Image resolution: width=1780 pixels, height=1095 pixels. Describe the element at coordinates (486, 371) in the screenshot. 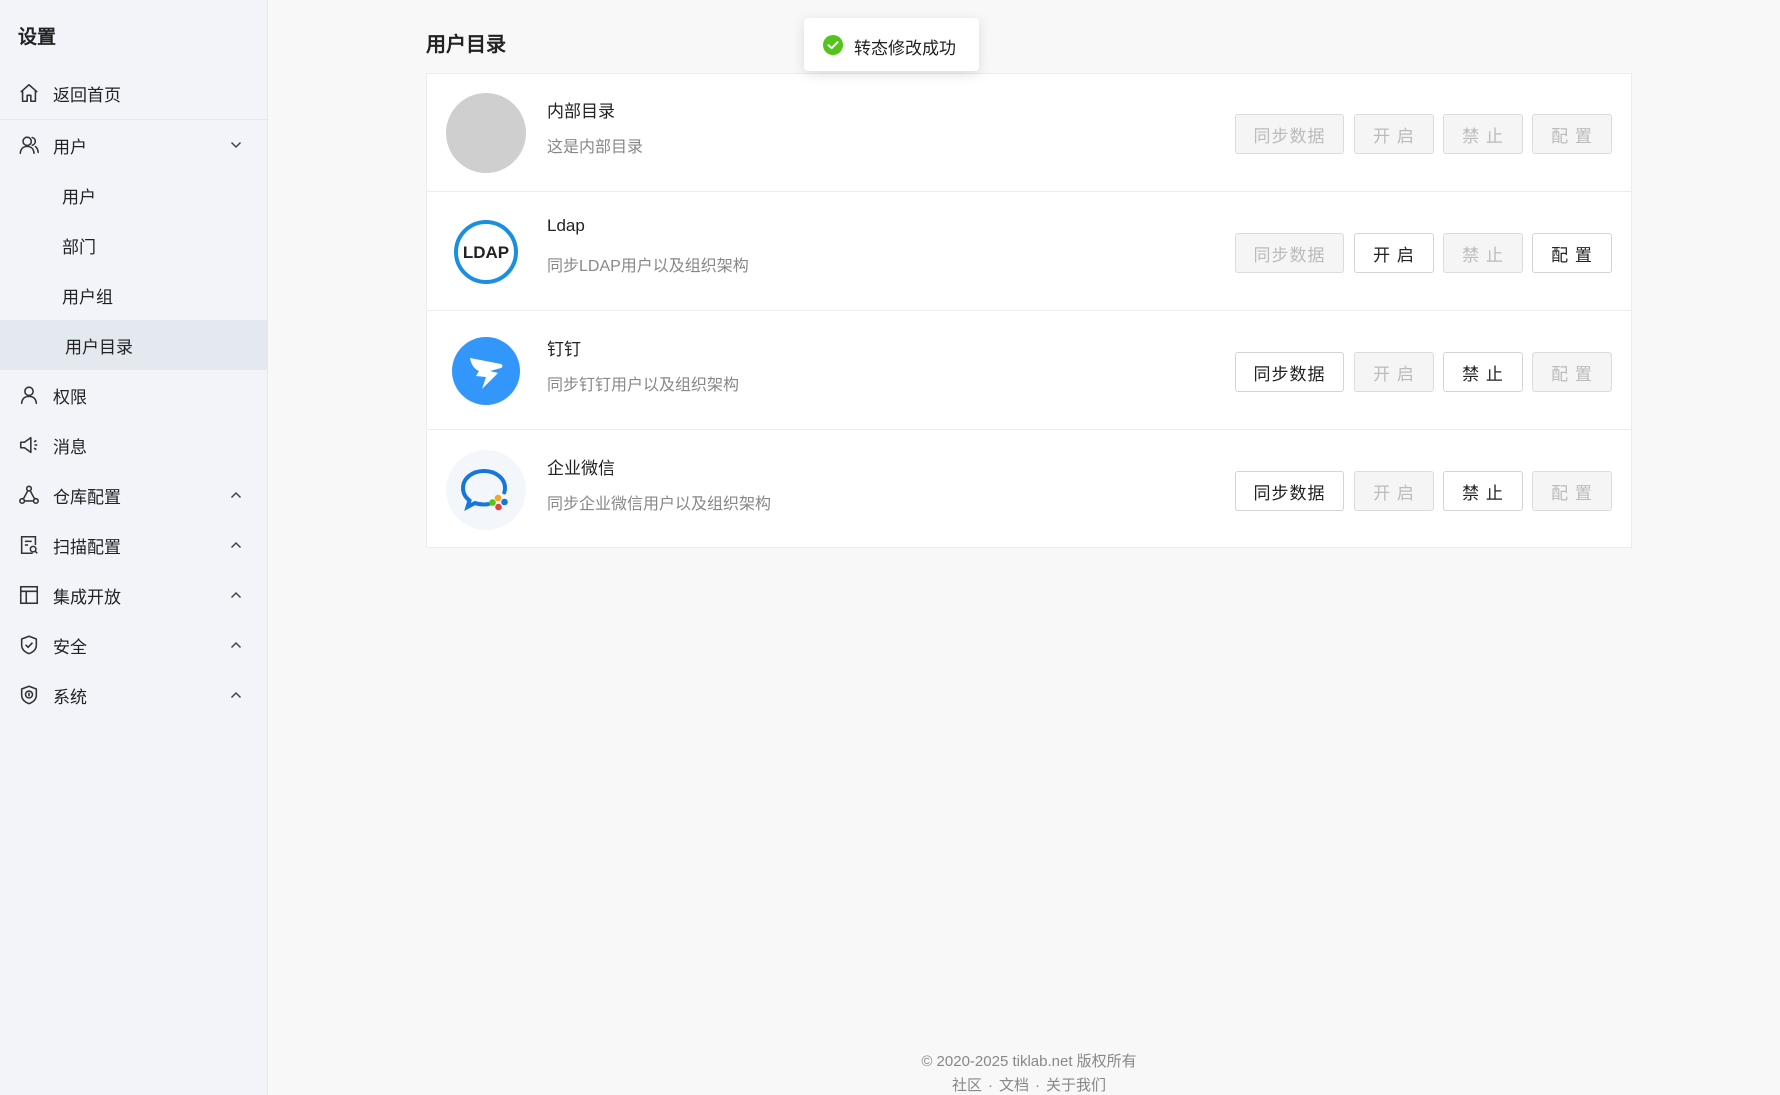

I see `dingtalk-logo` at that location.